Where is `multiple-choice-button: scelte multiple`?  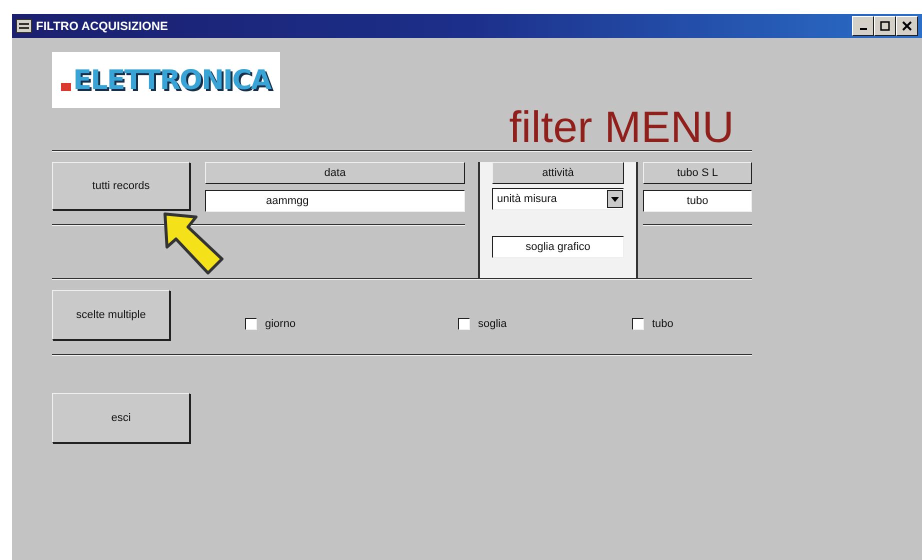 multiple-choice-button: scelte multiple is located at coordinates (111, 315).